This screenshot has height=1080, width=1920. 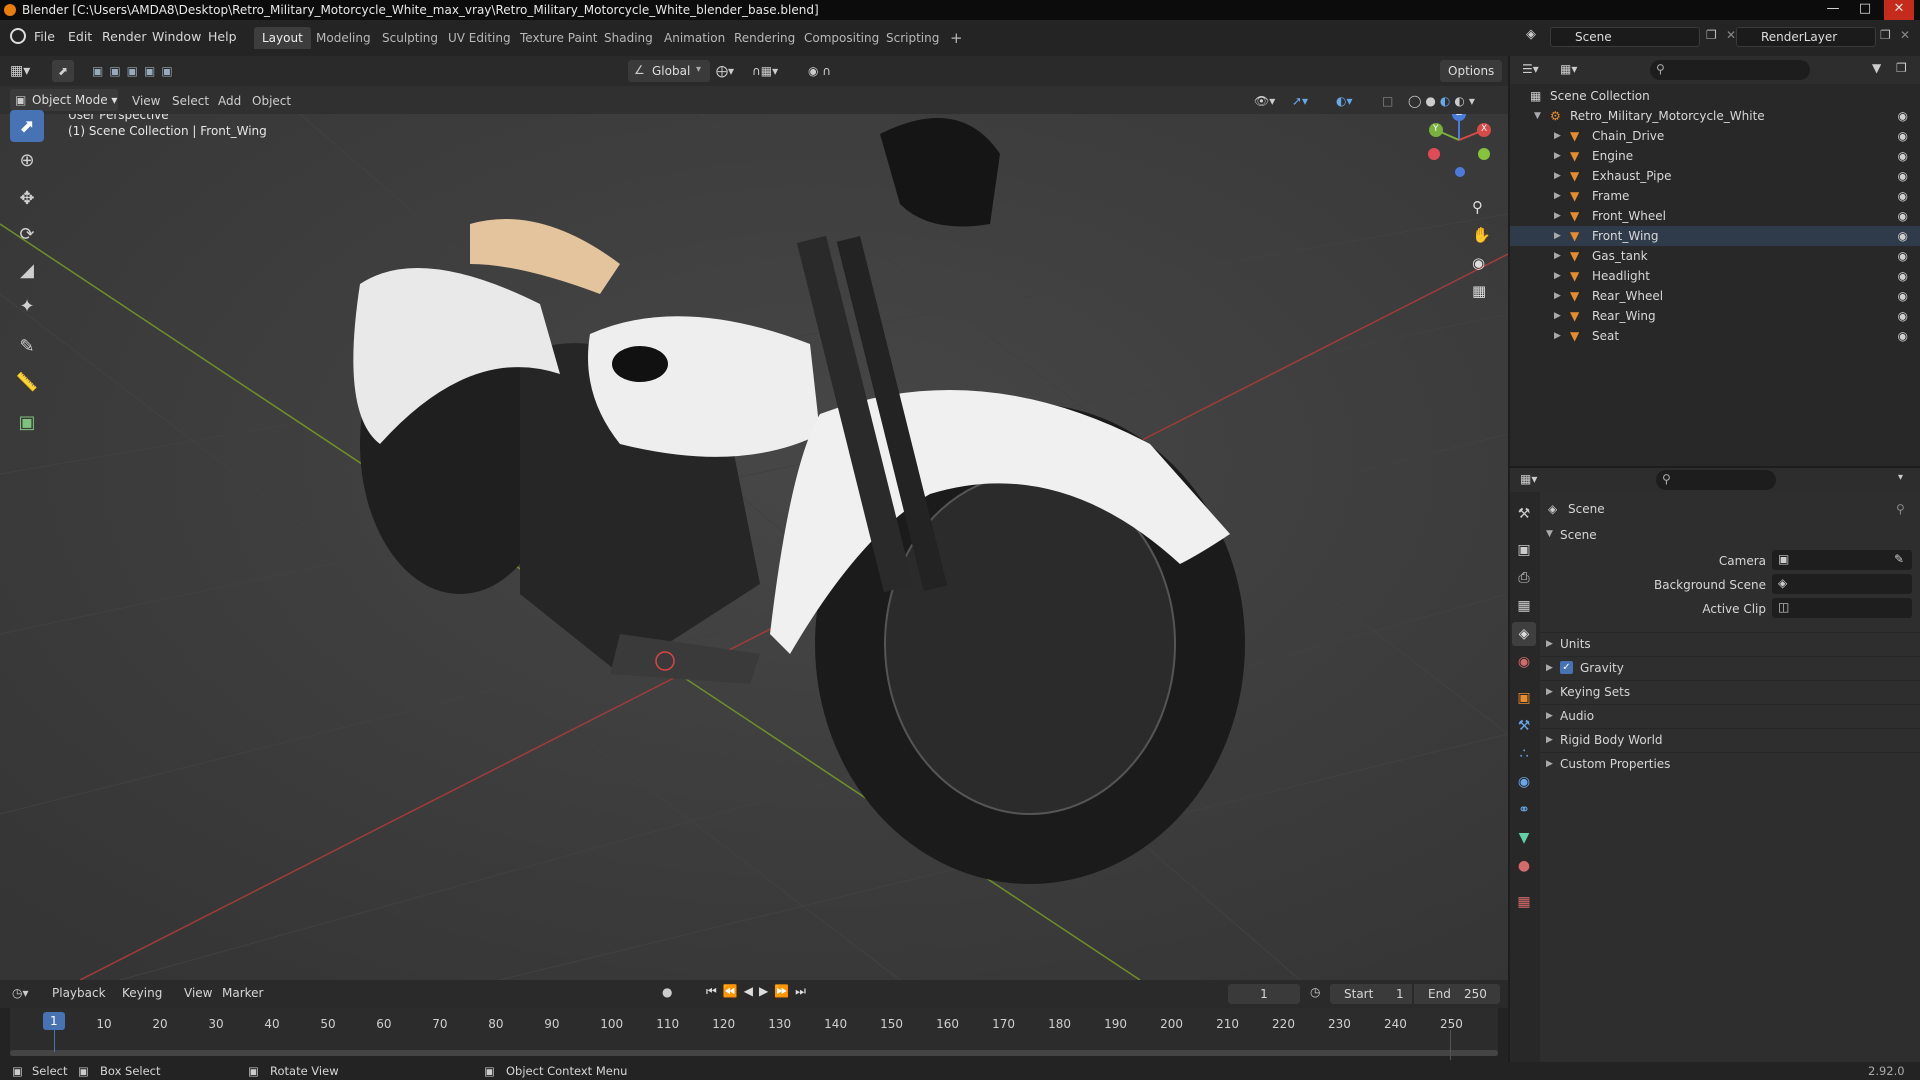 What do you see at coordinates (27, 422) in the screenshot?
I see `add-cube-tool-icon: ▣` at bounding box center [27, 422].